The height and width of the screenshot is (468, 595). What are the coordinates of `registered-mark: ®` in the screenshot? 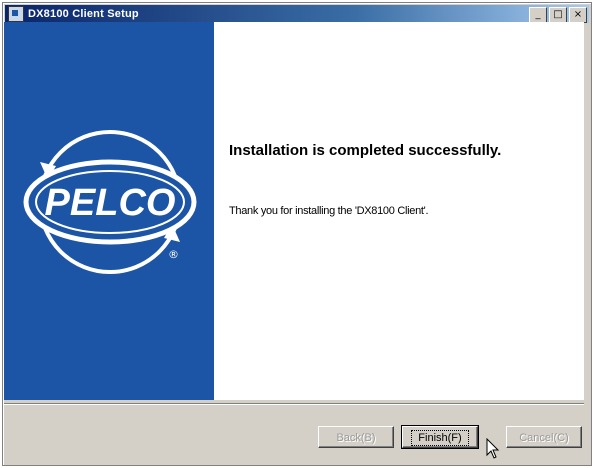 It's located at (173, 254).